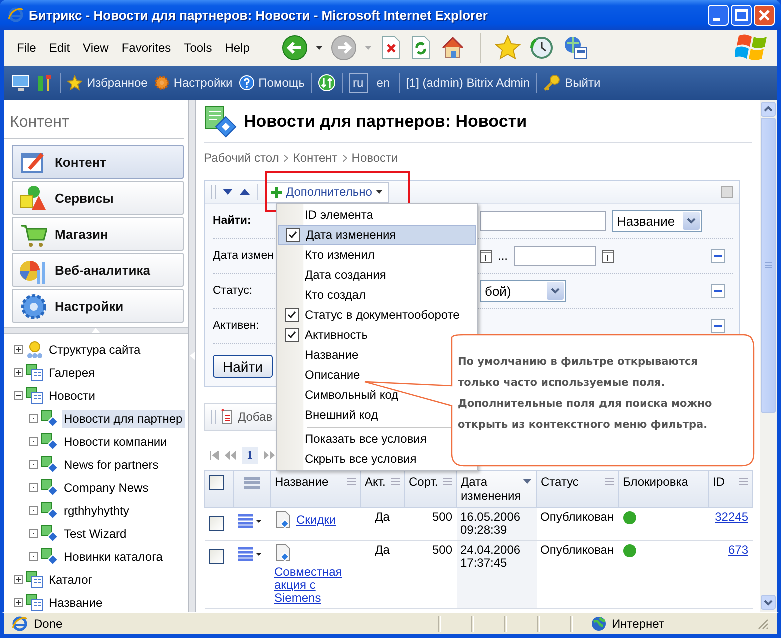  What do you see at coordinates (98, 270) in the screenshot?
I see `section-button: Веб-аналитика` at bounding box center [98, 270].